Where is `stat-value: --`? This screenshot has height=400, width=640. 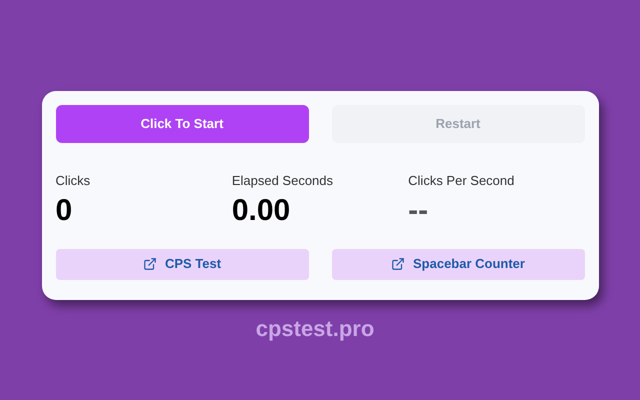 stat-value: -- is located at coordinates (418, 210).